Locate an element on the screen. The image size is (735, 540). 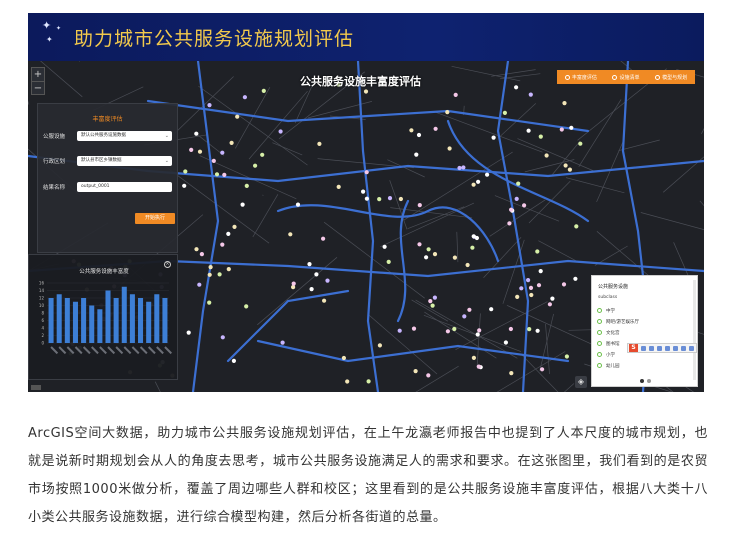
ime-keyboard-icon is located at coordinates (675, 348).